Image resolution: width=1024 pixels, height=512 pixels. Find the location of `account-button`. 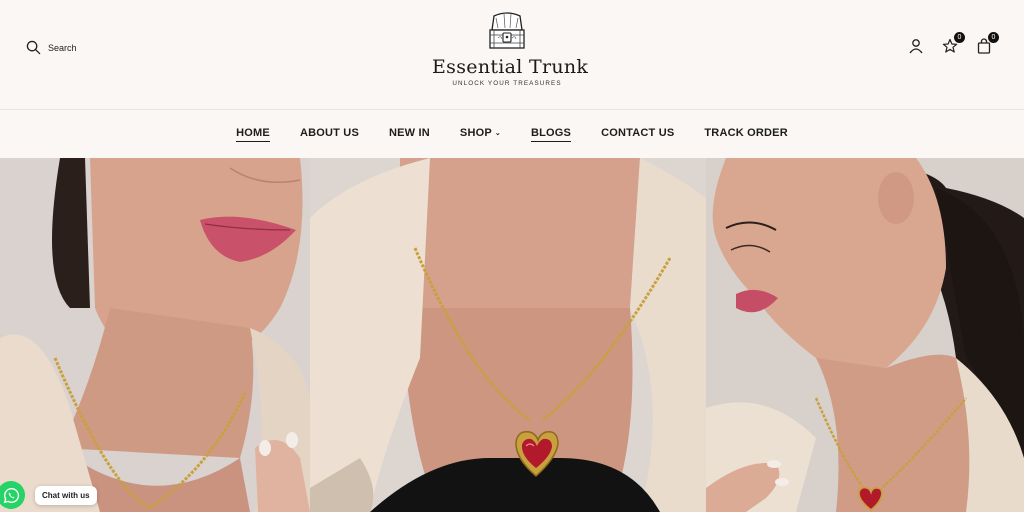

account-button is located at coordinates (916, 46).